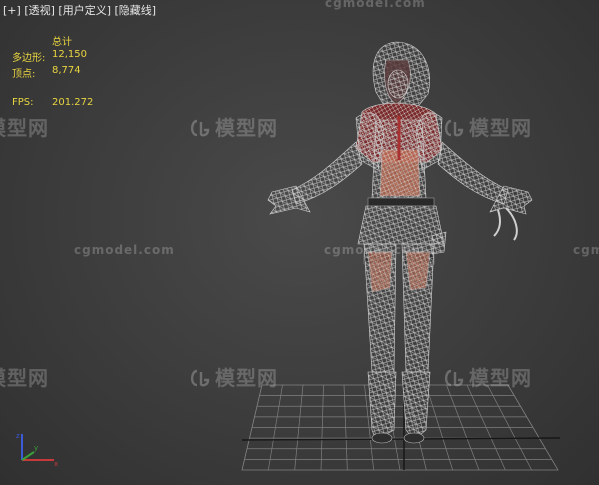 This screenshot has height=485, width=599. Describe the element at coordinates (24, 74) in the screenshot. I see `vertices-label: 顶点:` at that location.